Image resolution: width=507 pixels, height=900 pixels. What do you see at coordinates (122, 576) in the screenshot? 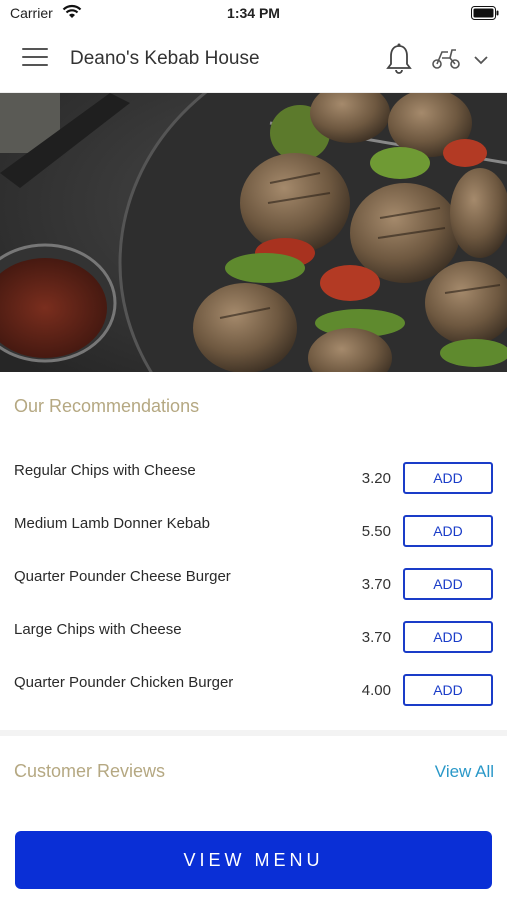
I see `item-name: Quarter Pounder Cheese Burger` at bounding box center [122, 576].